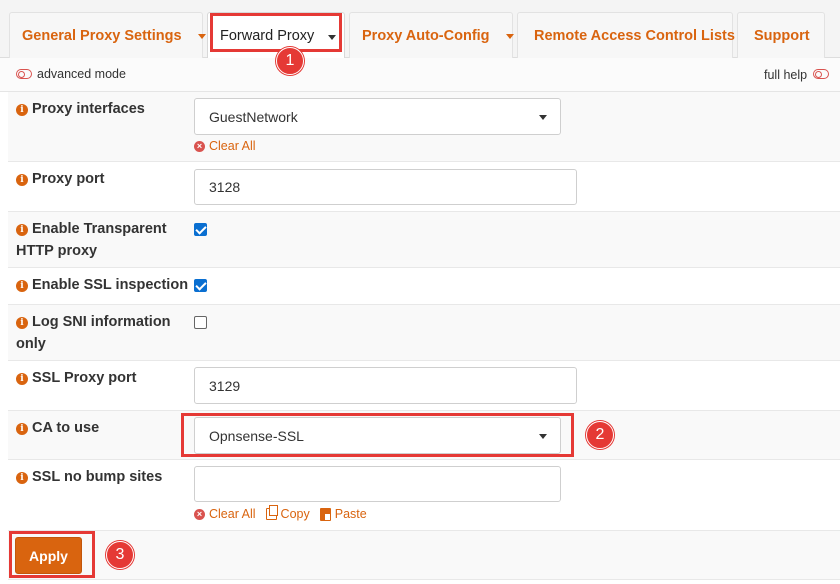 The image size is (840, 584). I want to click on ssl-inspection-checkbox, so click(200, 285).